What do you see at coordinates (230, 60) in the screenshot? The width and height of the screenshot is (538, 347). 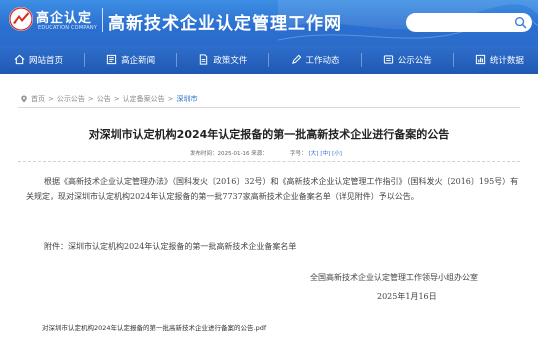 I see `nav-label: 政策文件` at bounding box center [230, 60].